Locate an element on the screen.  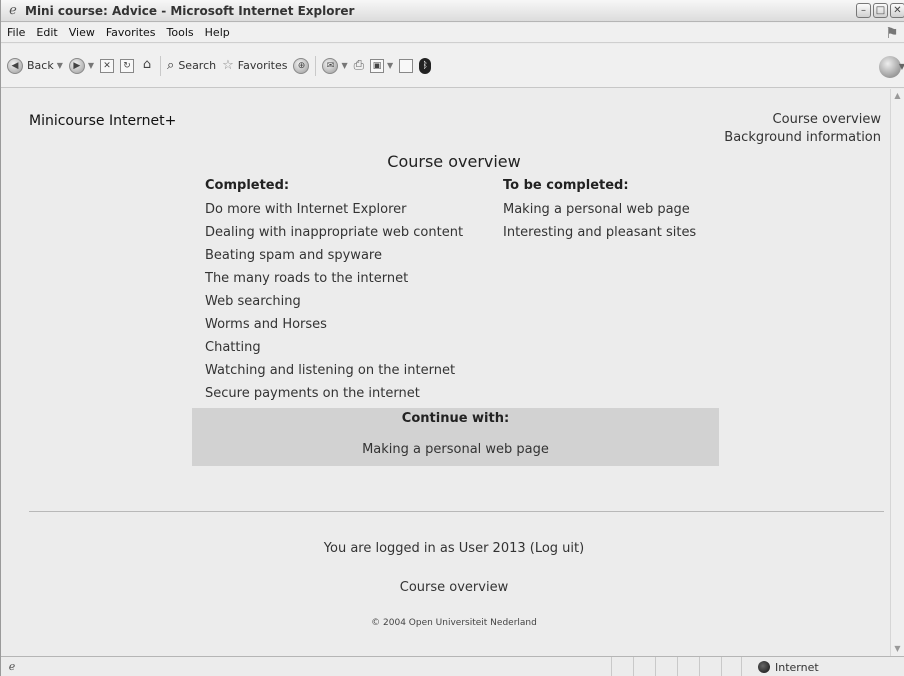
search-label: Search is located at coordinates (197, 65).